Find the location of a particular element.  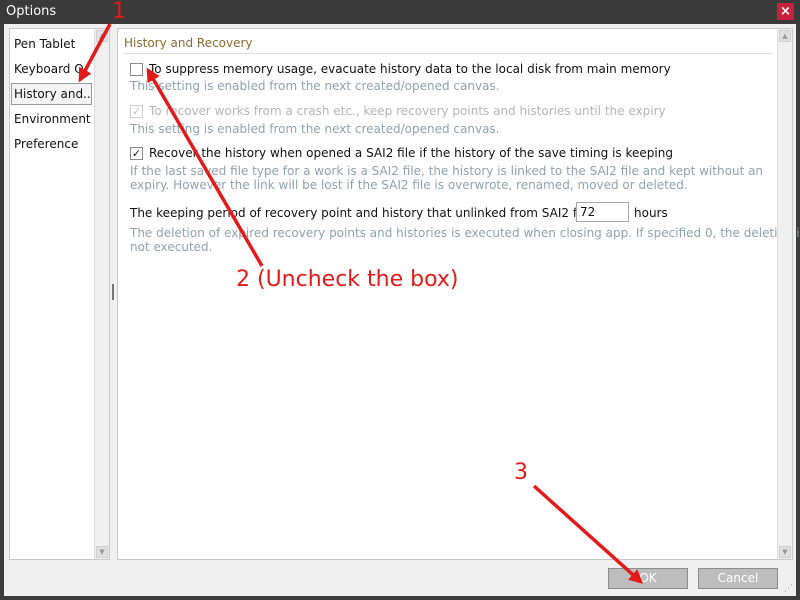

suppress-memory-checkbox is located at coordinates (136, 69).